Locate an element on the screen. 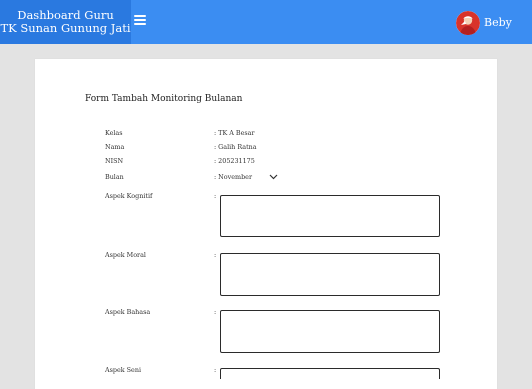  label-nama: Nama is located at coordinates (115, 147).